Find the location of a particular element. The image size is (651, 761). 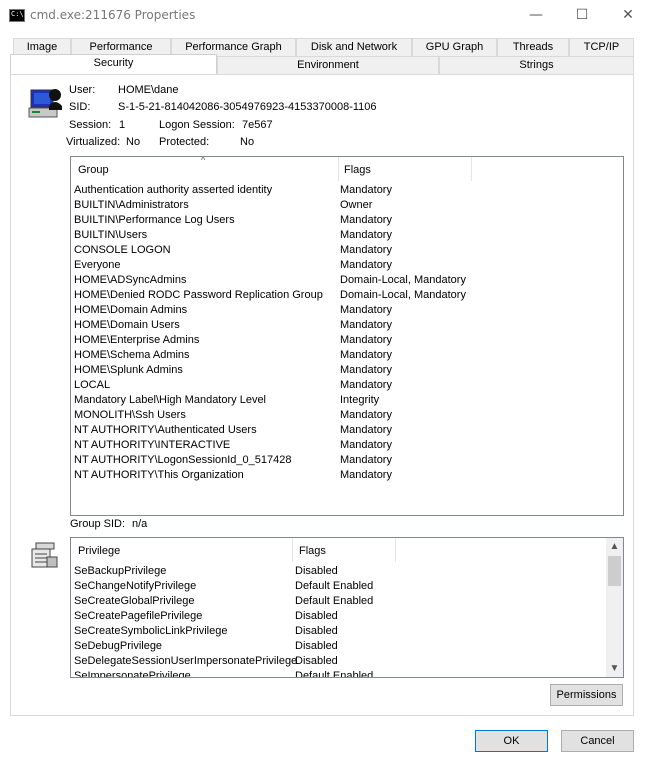

list-item: NT AUTHORITY\This Organization Mandatory is located at coordinates (233, 475).